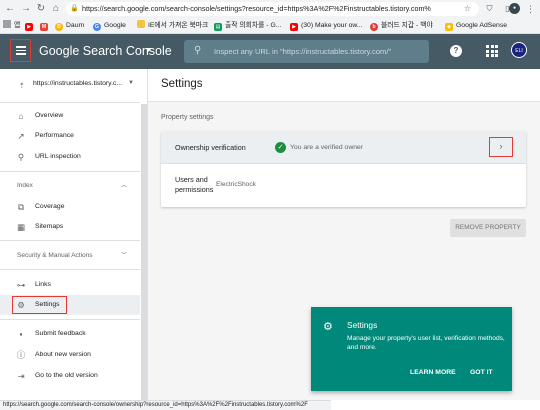  What do you see at coordinates (74, 8) in the screenshot?
I see `lock-icon: 🔒` at bounding box center [74, 8].